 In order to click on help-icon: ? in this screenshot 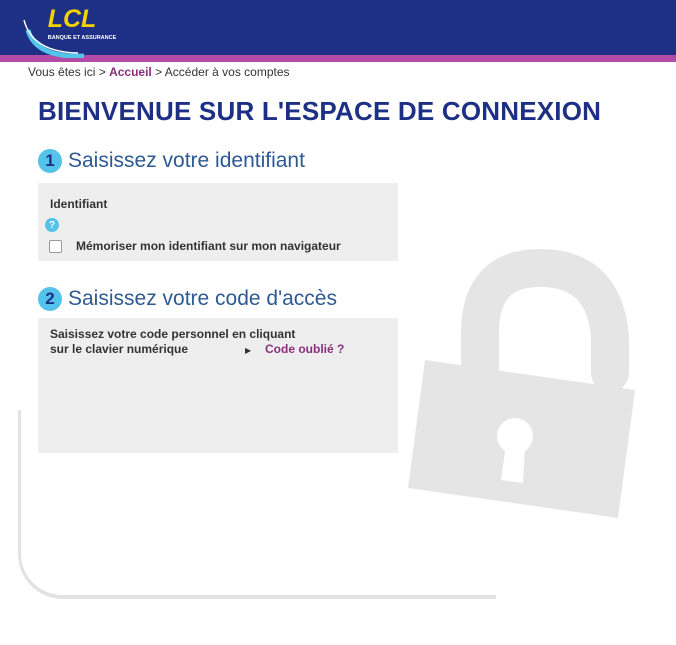, I will do `click(52, 225)`.